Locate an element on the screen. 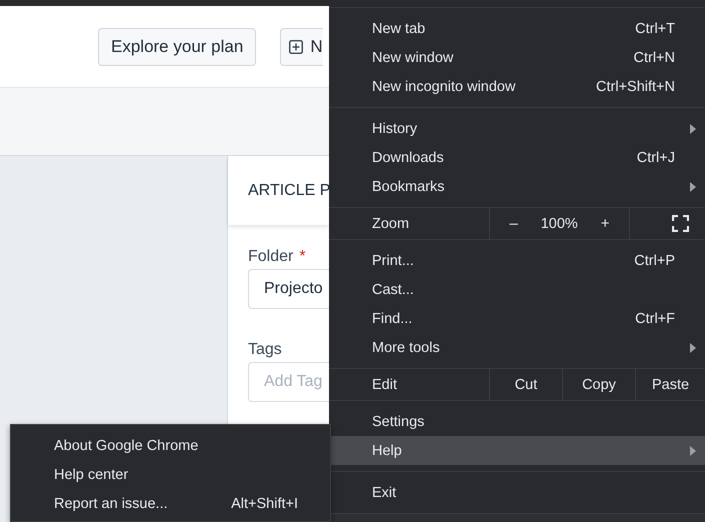 Image resolution: width=705 pixels, height=522 pixels. menu-item: Help center is located at coordinates (170, 474).